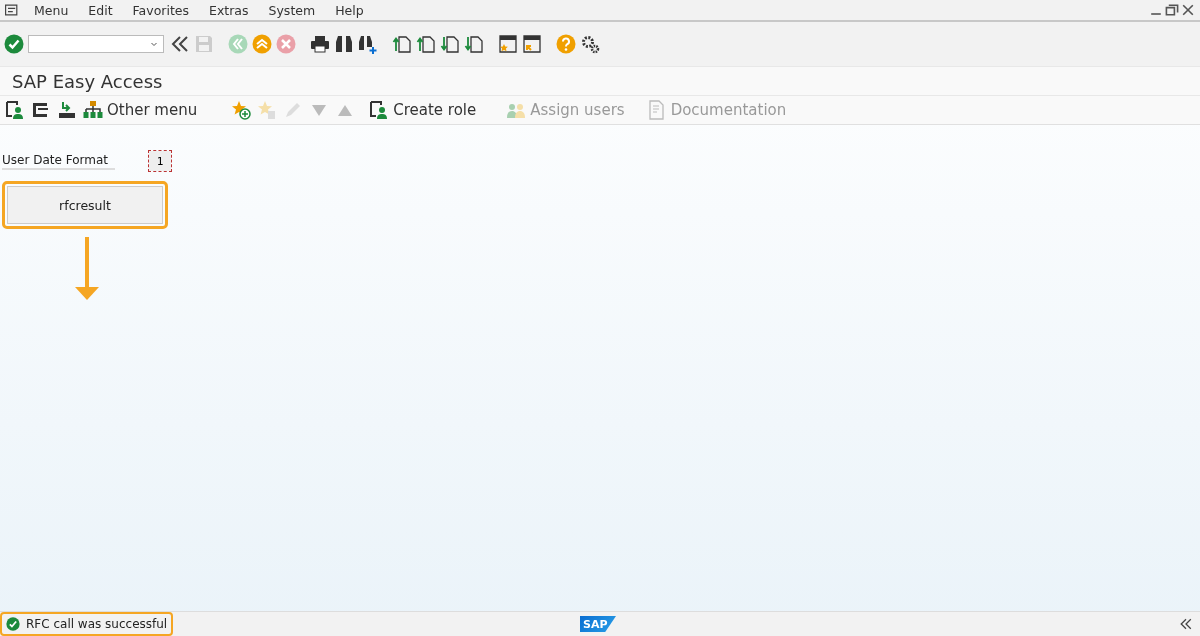  What do you see at coordinates (590, 44) in the screenshot?
I see `settings-icon` at bounding box center [590, 44].